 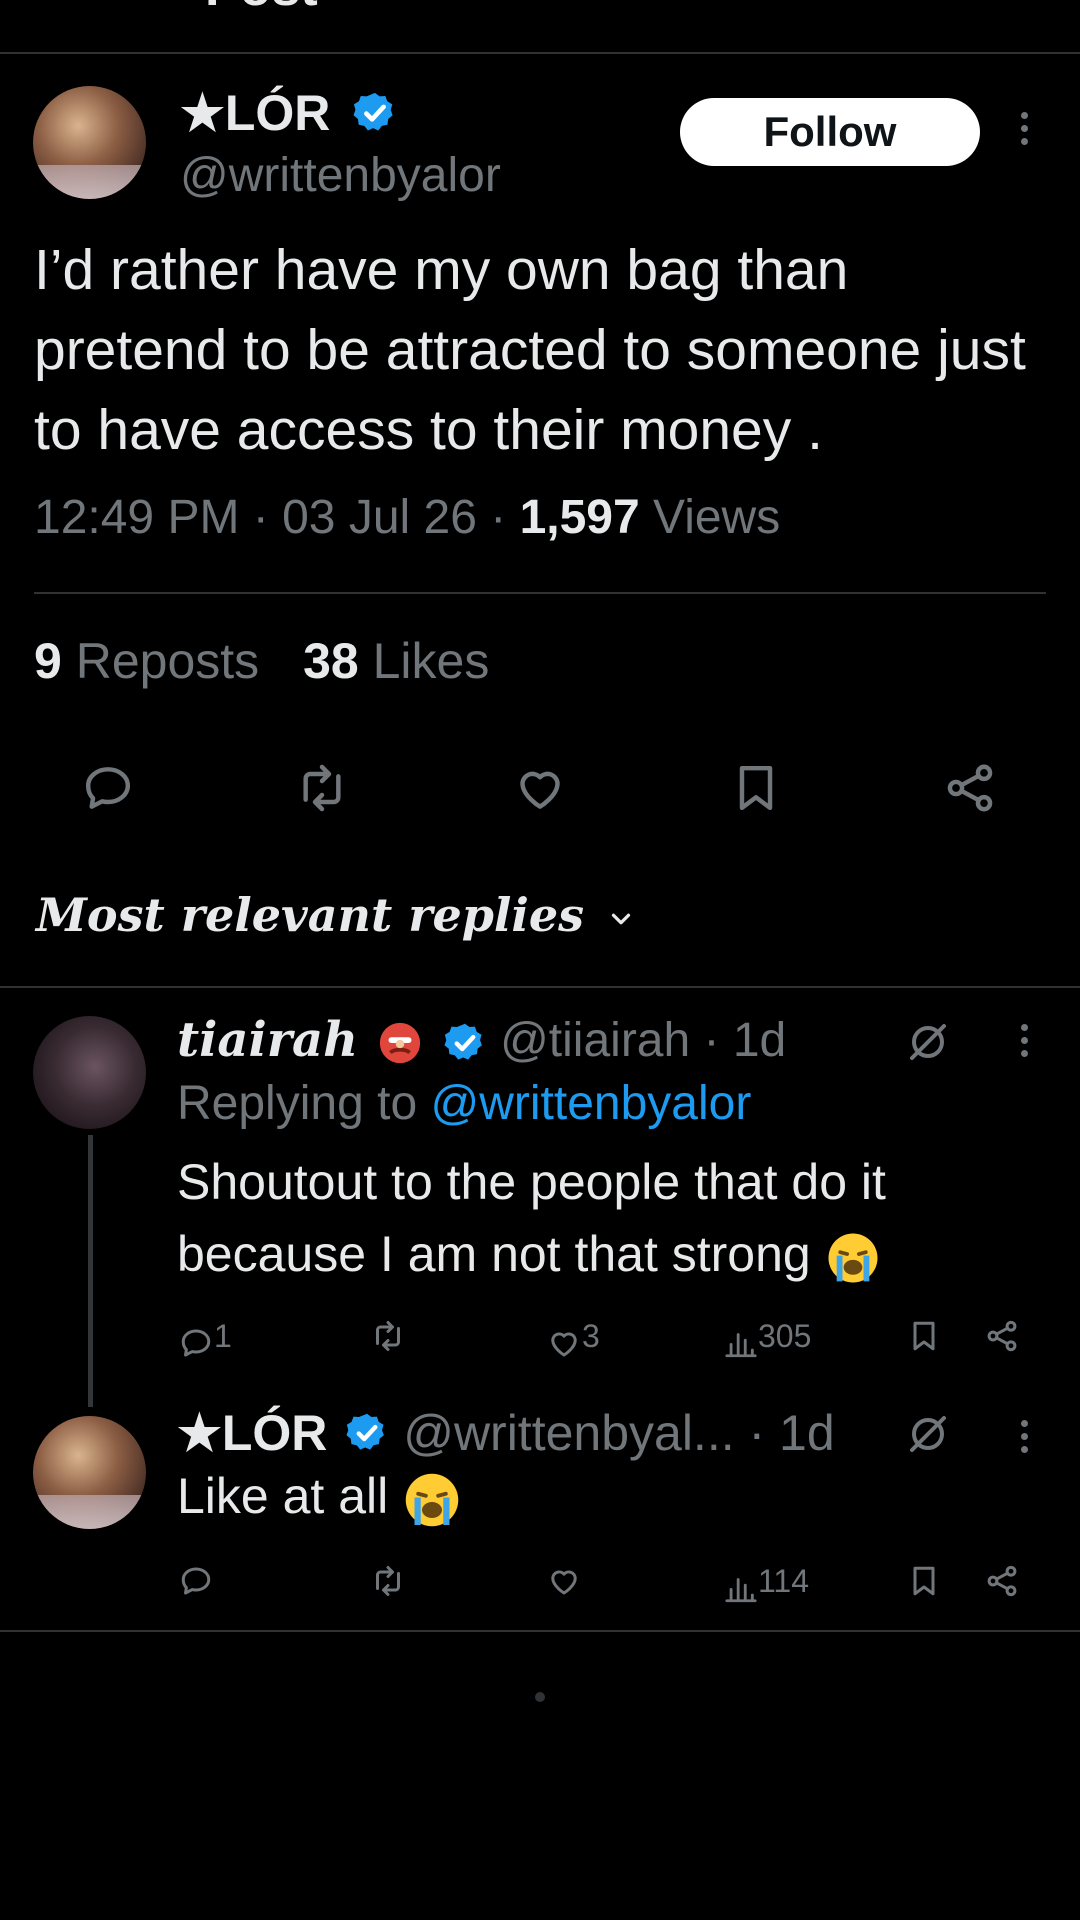 I want to click on likes-label: Likes, so click(x=431, y=661).